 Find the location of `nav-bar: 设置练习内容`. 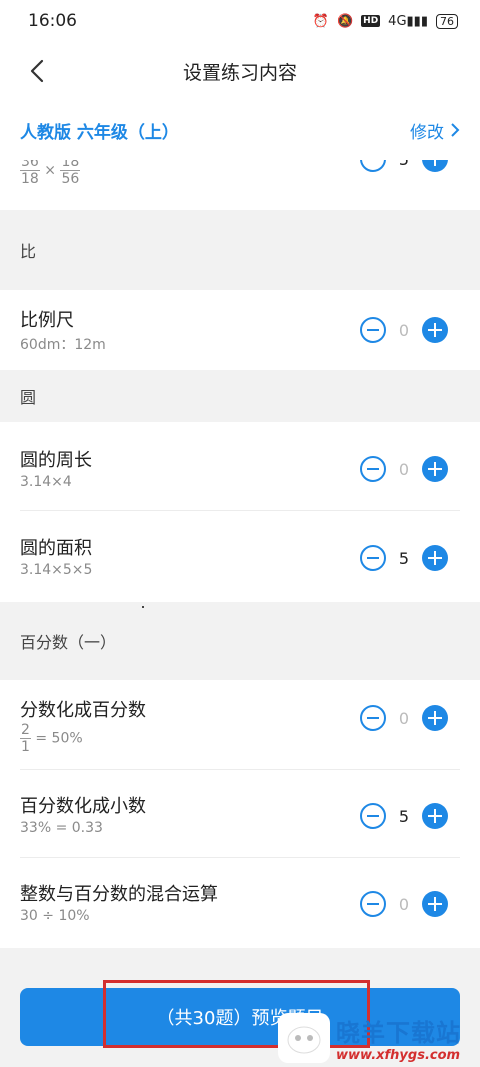

nav-bar: 设置练习内容 is located at coordinates (240, 71).